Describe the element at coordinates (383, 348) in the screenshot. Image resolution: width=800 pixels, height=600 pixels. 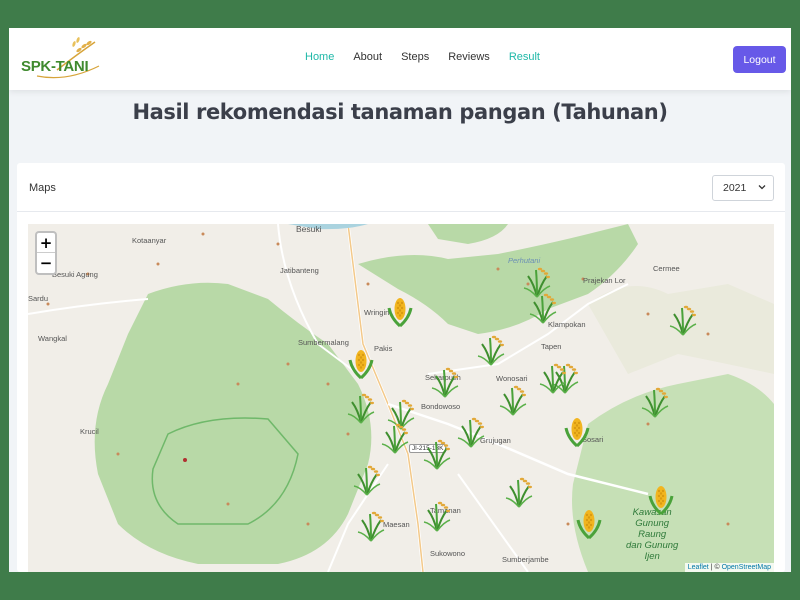
I see `place-label: Pakis` at that location.